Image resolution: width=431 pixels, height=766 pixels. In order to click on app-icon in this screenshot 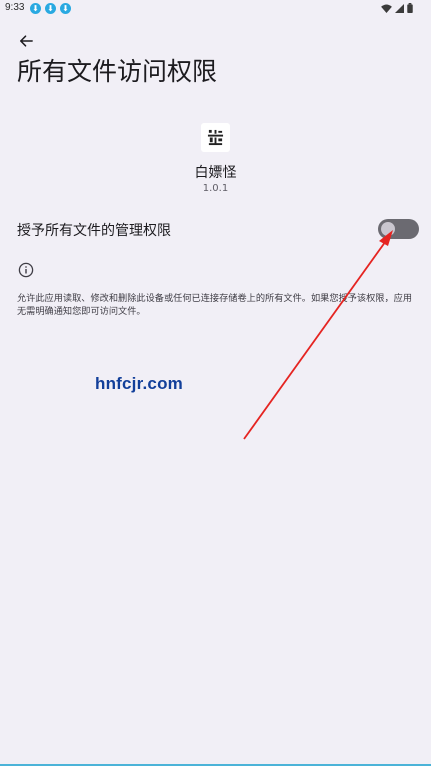, I will do `click(215, 137)`.